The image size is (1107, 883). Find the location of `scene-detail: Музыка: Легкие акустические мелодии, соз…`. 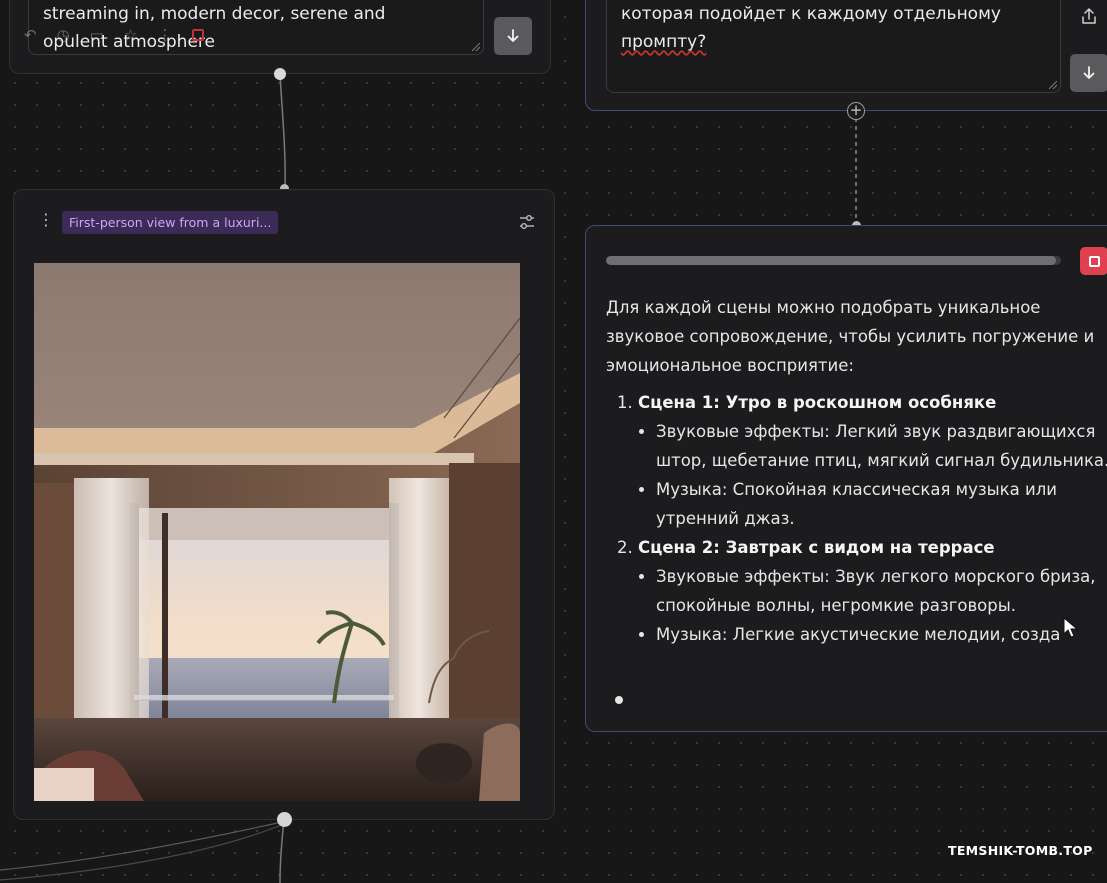

scene-detail: Музыка: Легкие акустические мелодии, соз… is located at coordinates (881, 634).